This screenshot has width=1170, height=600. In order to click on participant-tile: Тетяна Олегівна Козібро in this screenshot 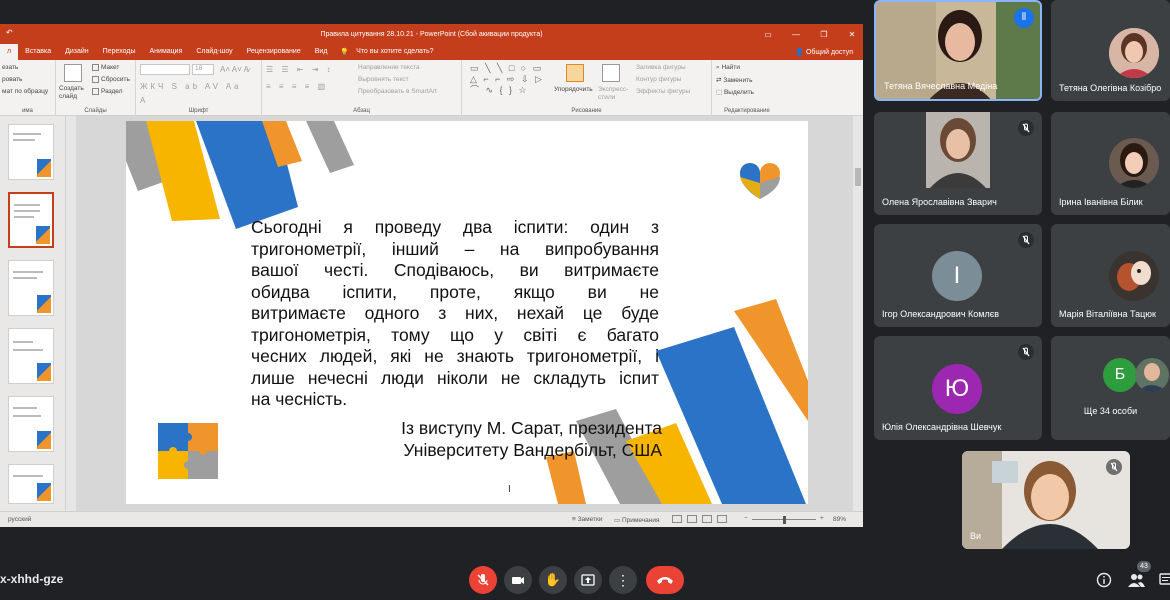, I will do `click(1110, 50)`.